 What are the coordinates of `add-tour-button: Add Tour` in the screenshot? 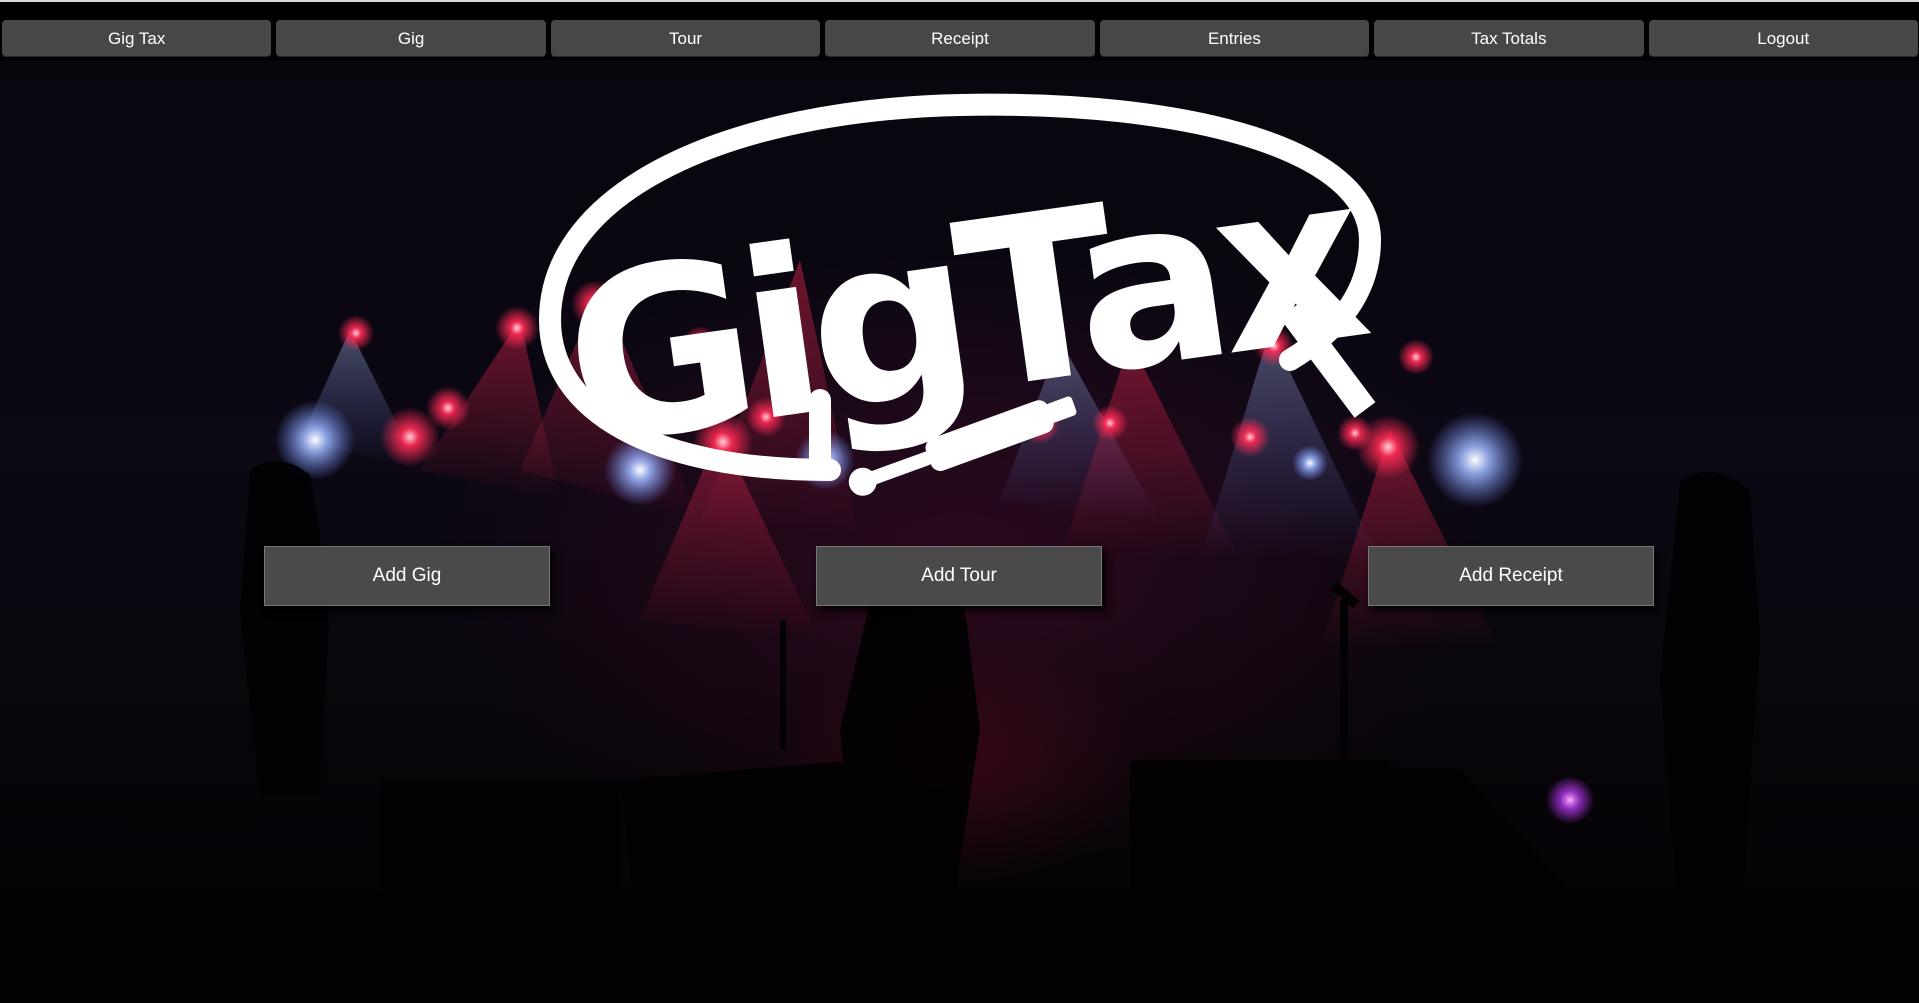 It's located at (959, 576).